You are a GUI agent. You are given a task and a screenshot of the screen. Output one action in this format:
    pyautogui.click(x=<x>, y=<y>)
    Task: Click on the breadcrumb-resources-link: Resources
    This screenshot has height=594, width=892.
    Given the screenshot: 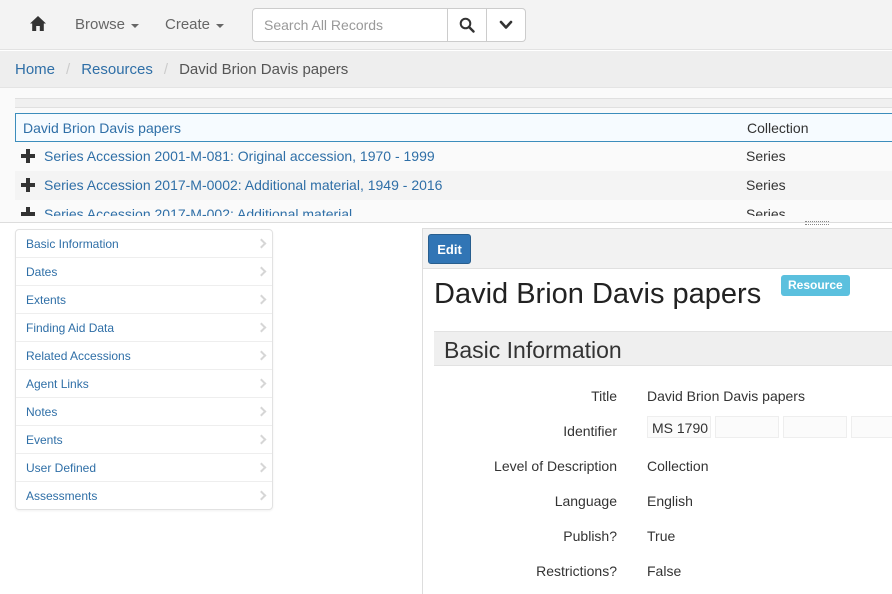 What is the action you would take?
    pyautogui.click(x=117, y=69)
    